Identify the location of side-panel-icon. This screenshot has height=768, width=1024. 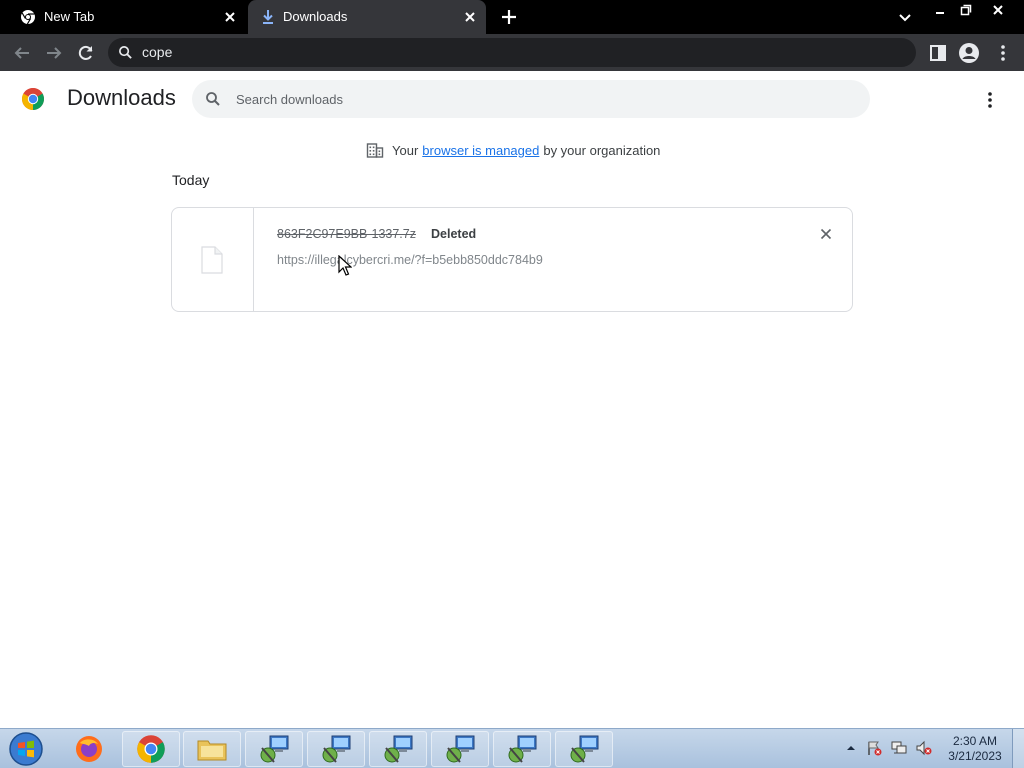
(938, 53).